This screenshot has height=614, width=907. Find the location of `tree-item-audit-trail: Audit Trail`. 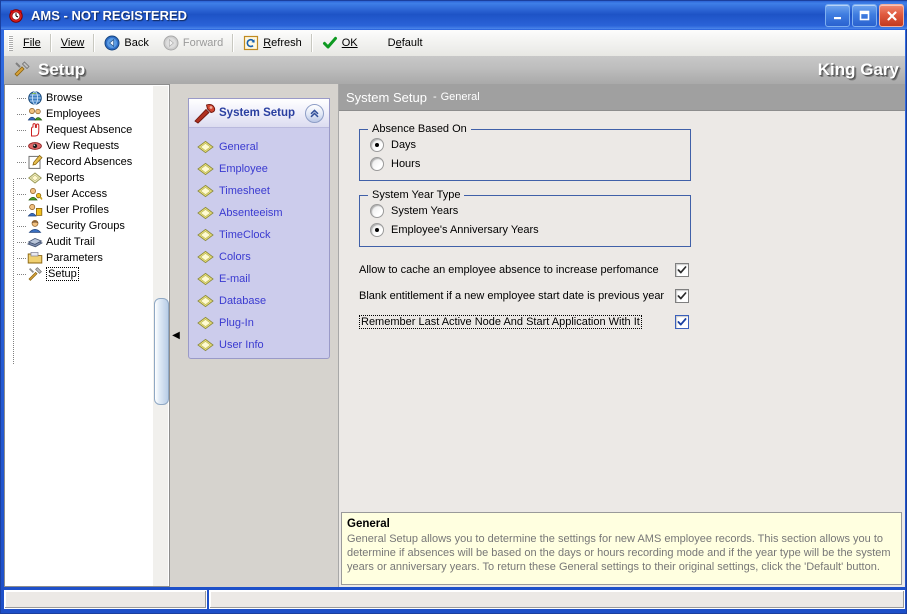

tree-item-audit-trail: Audit Trail is located at coordinates (89, 242).